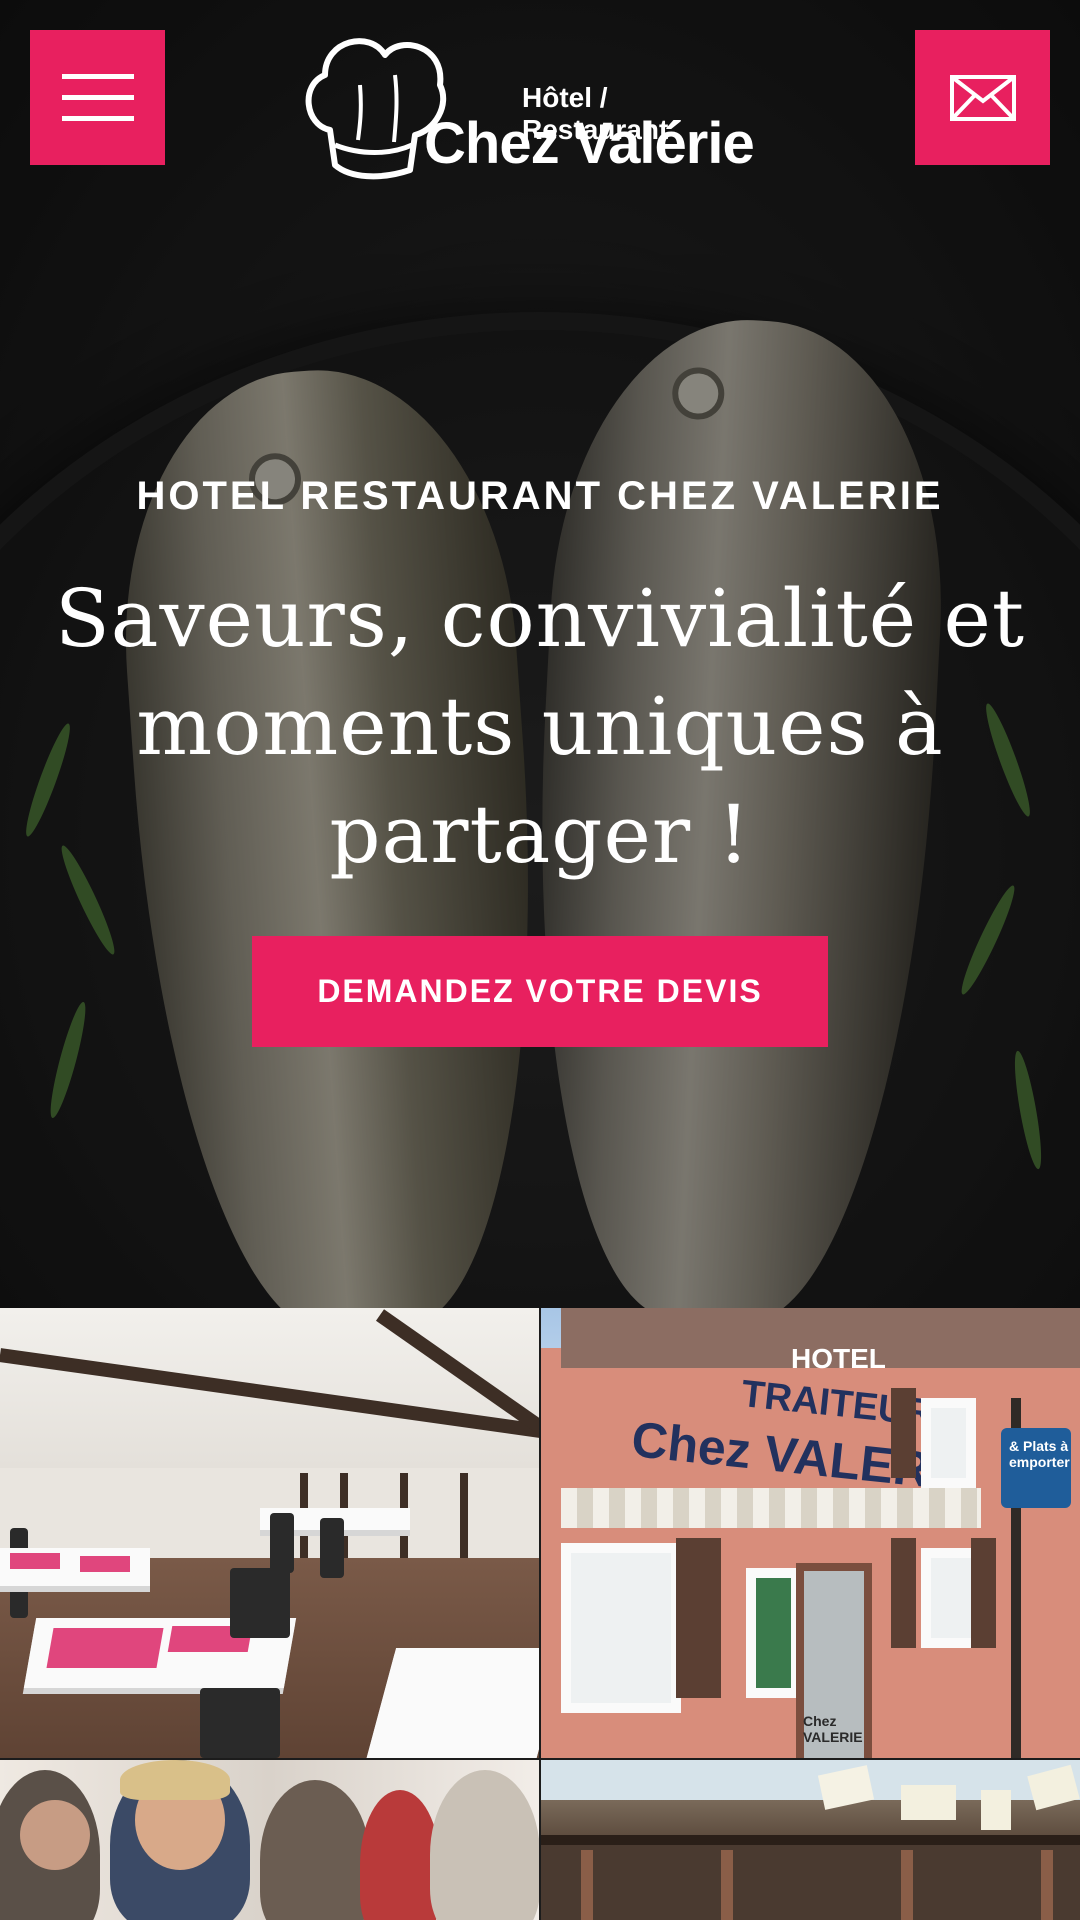  What do you see at coordinates (810, 1840) in the screenshot?
I see `gallery-photo-bar` at bounding box center [810, 1840].